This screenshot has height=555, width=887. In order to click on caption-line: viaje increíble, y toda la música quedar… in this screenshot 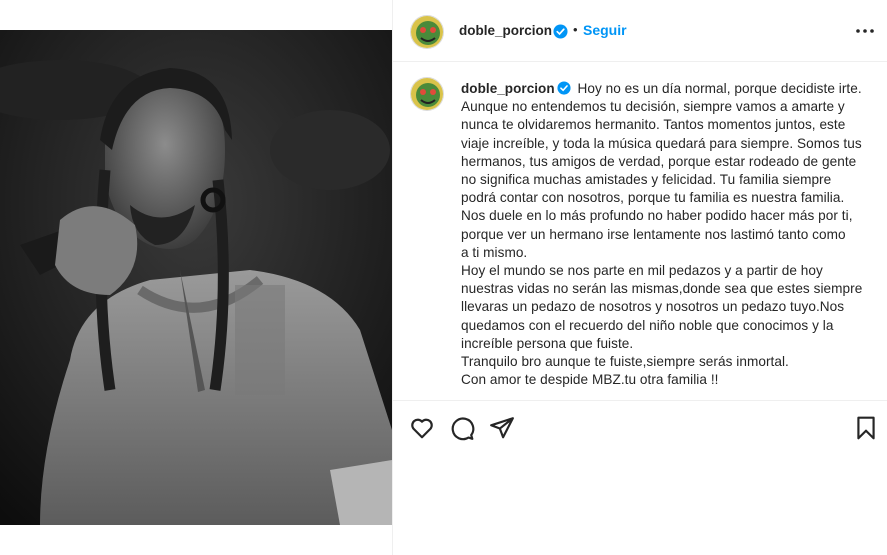, I will do `click(661, 143)`.